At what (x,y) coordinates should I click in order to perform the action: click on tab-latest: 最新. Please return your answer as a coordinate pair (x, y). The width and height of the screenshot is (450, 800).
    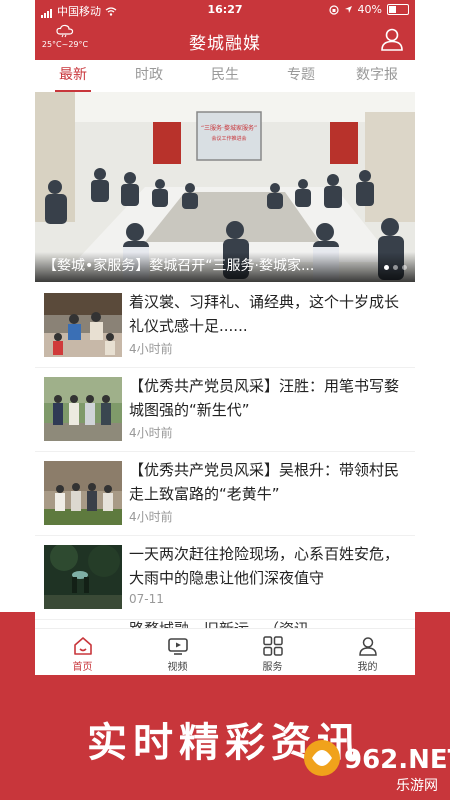
    Looking at the image, I should click on (73, 76).